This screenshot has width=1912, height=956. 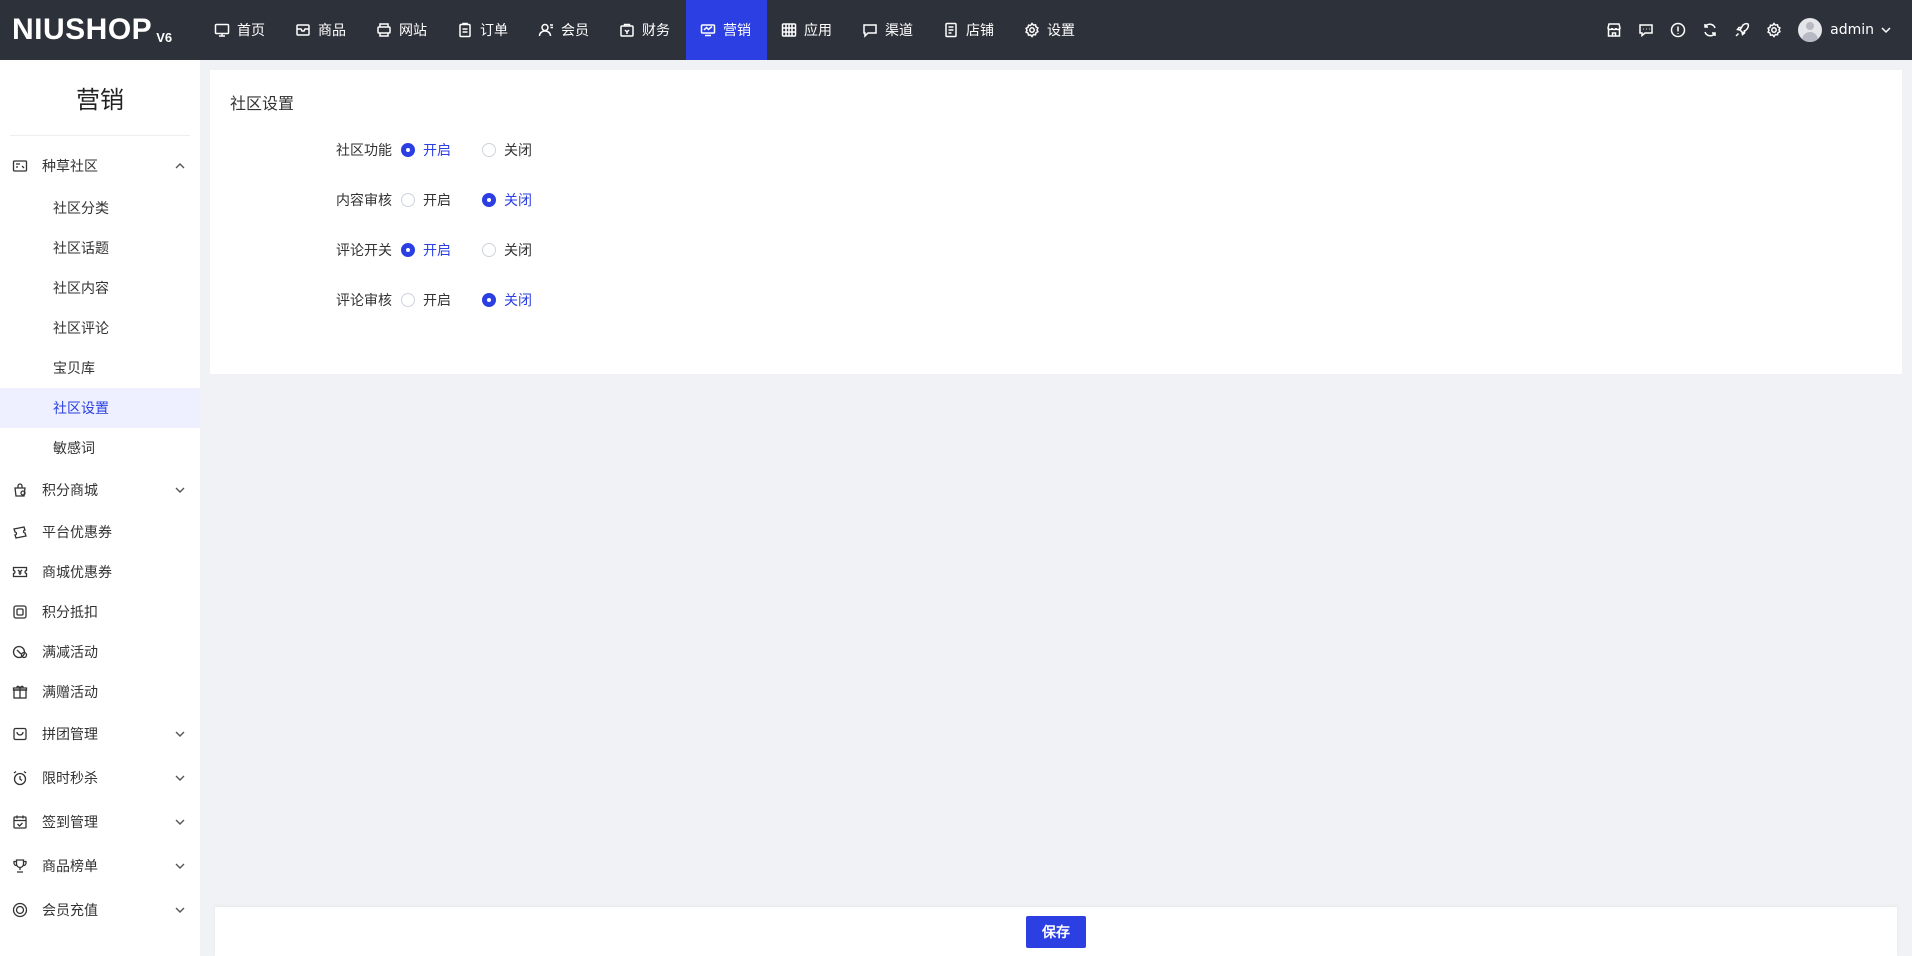 What do you see at coordinates (951, 30) in the screenshot?
I see `list-icon` at bounding box center [951, 30].